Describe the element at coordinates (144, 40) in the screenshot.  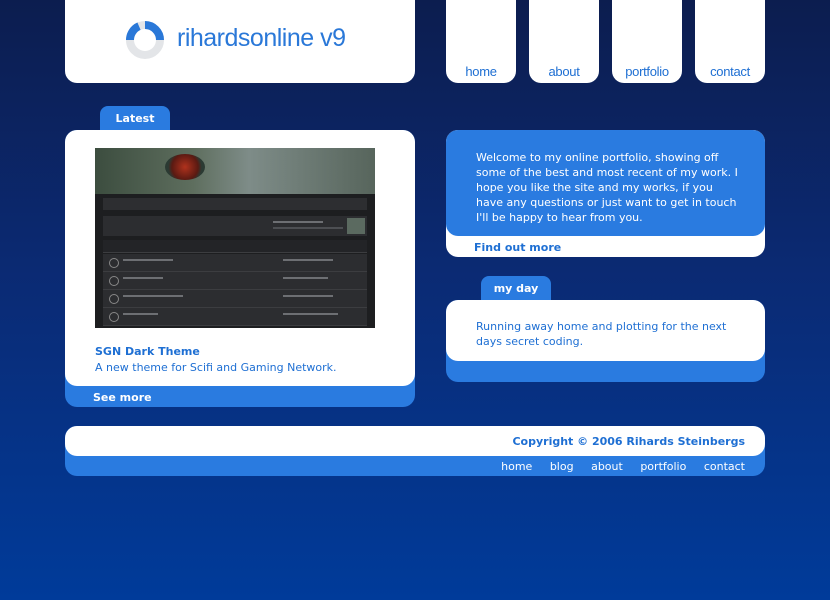
I see `ring-logo-icon` at that location.